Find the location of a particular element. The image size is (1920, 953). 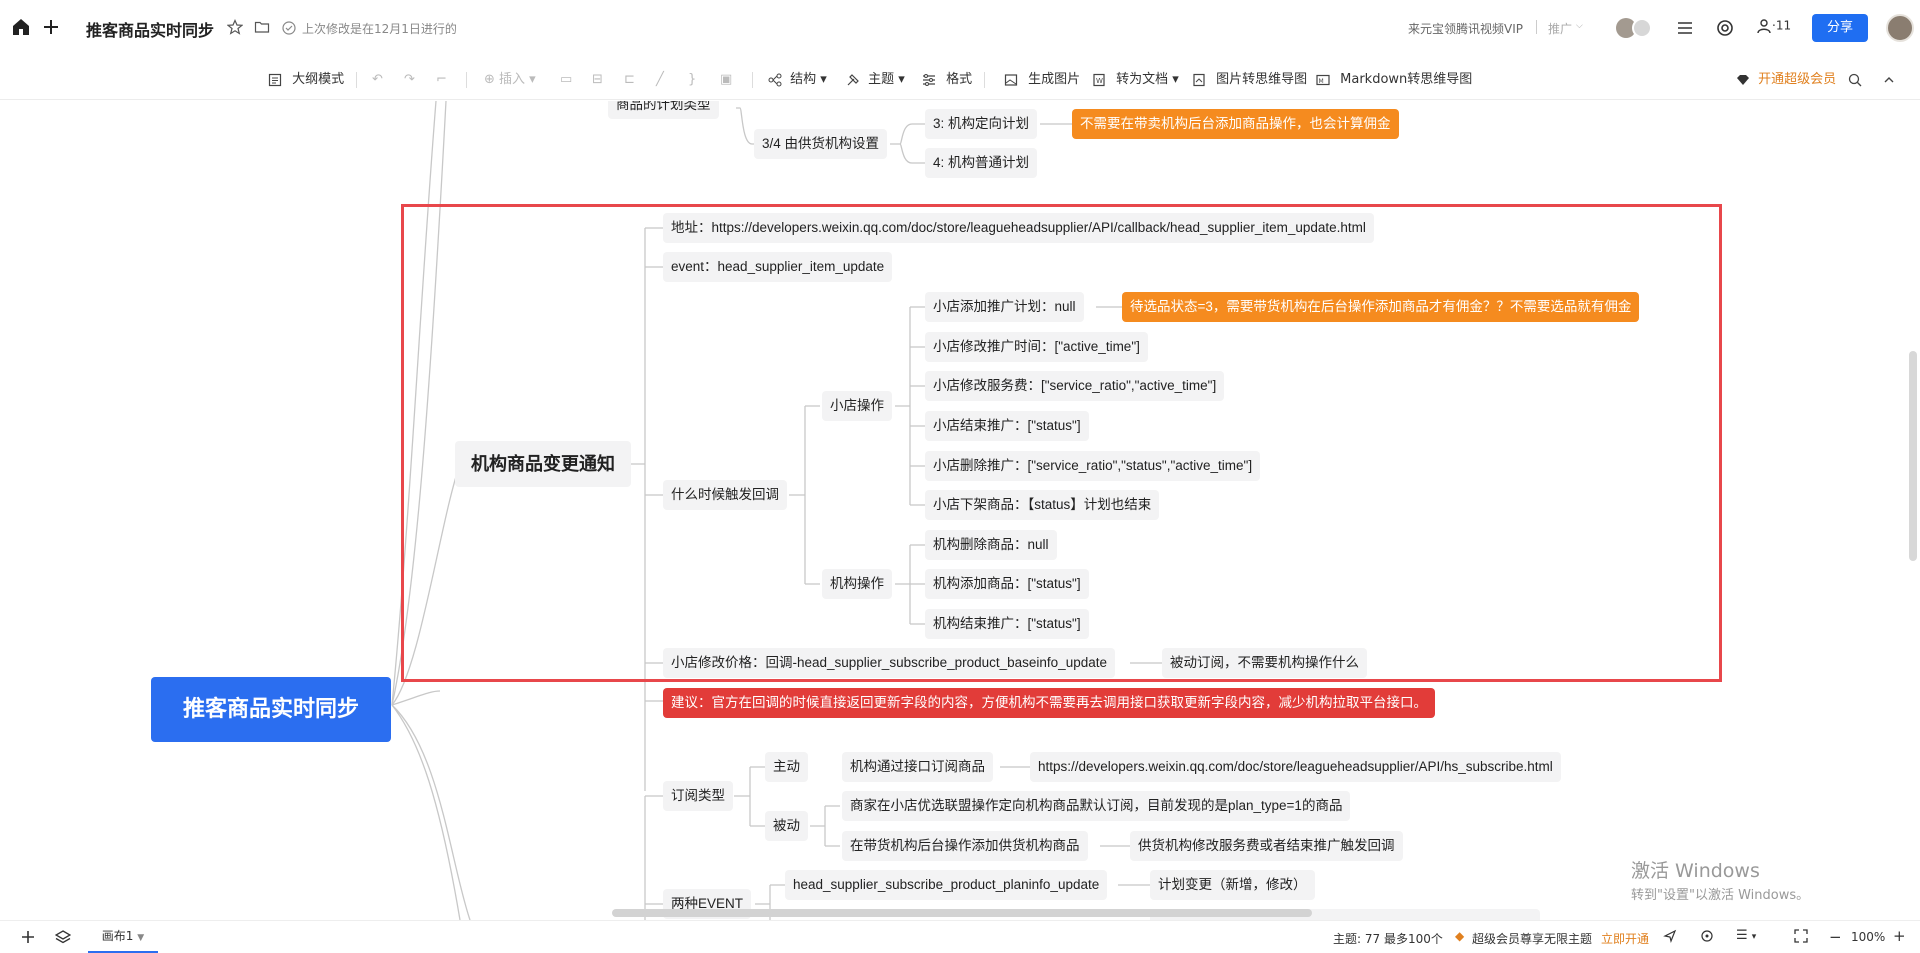

mindmap-node: 什么时候触发回调 is located at coordinates (725, 495).